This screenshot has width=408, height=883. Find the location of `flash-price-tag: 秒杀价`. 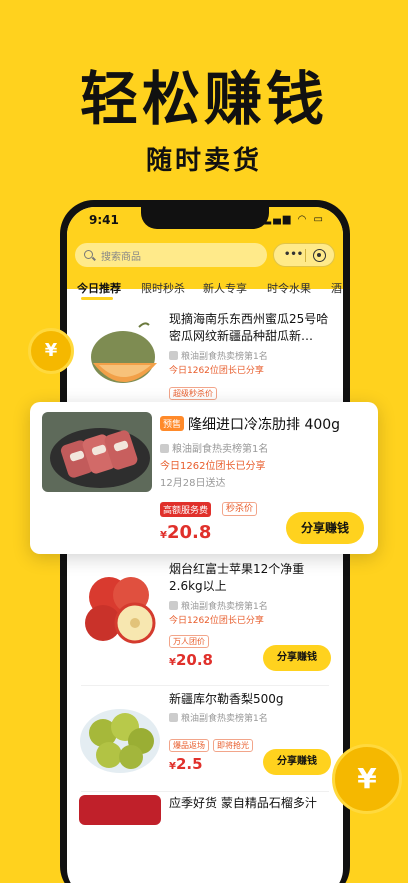

flash-price-tag: 秒杀价 is located at coordinates (240, 509).